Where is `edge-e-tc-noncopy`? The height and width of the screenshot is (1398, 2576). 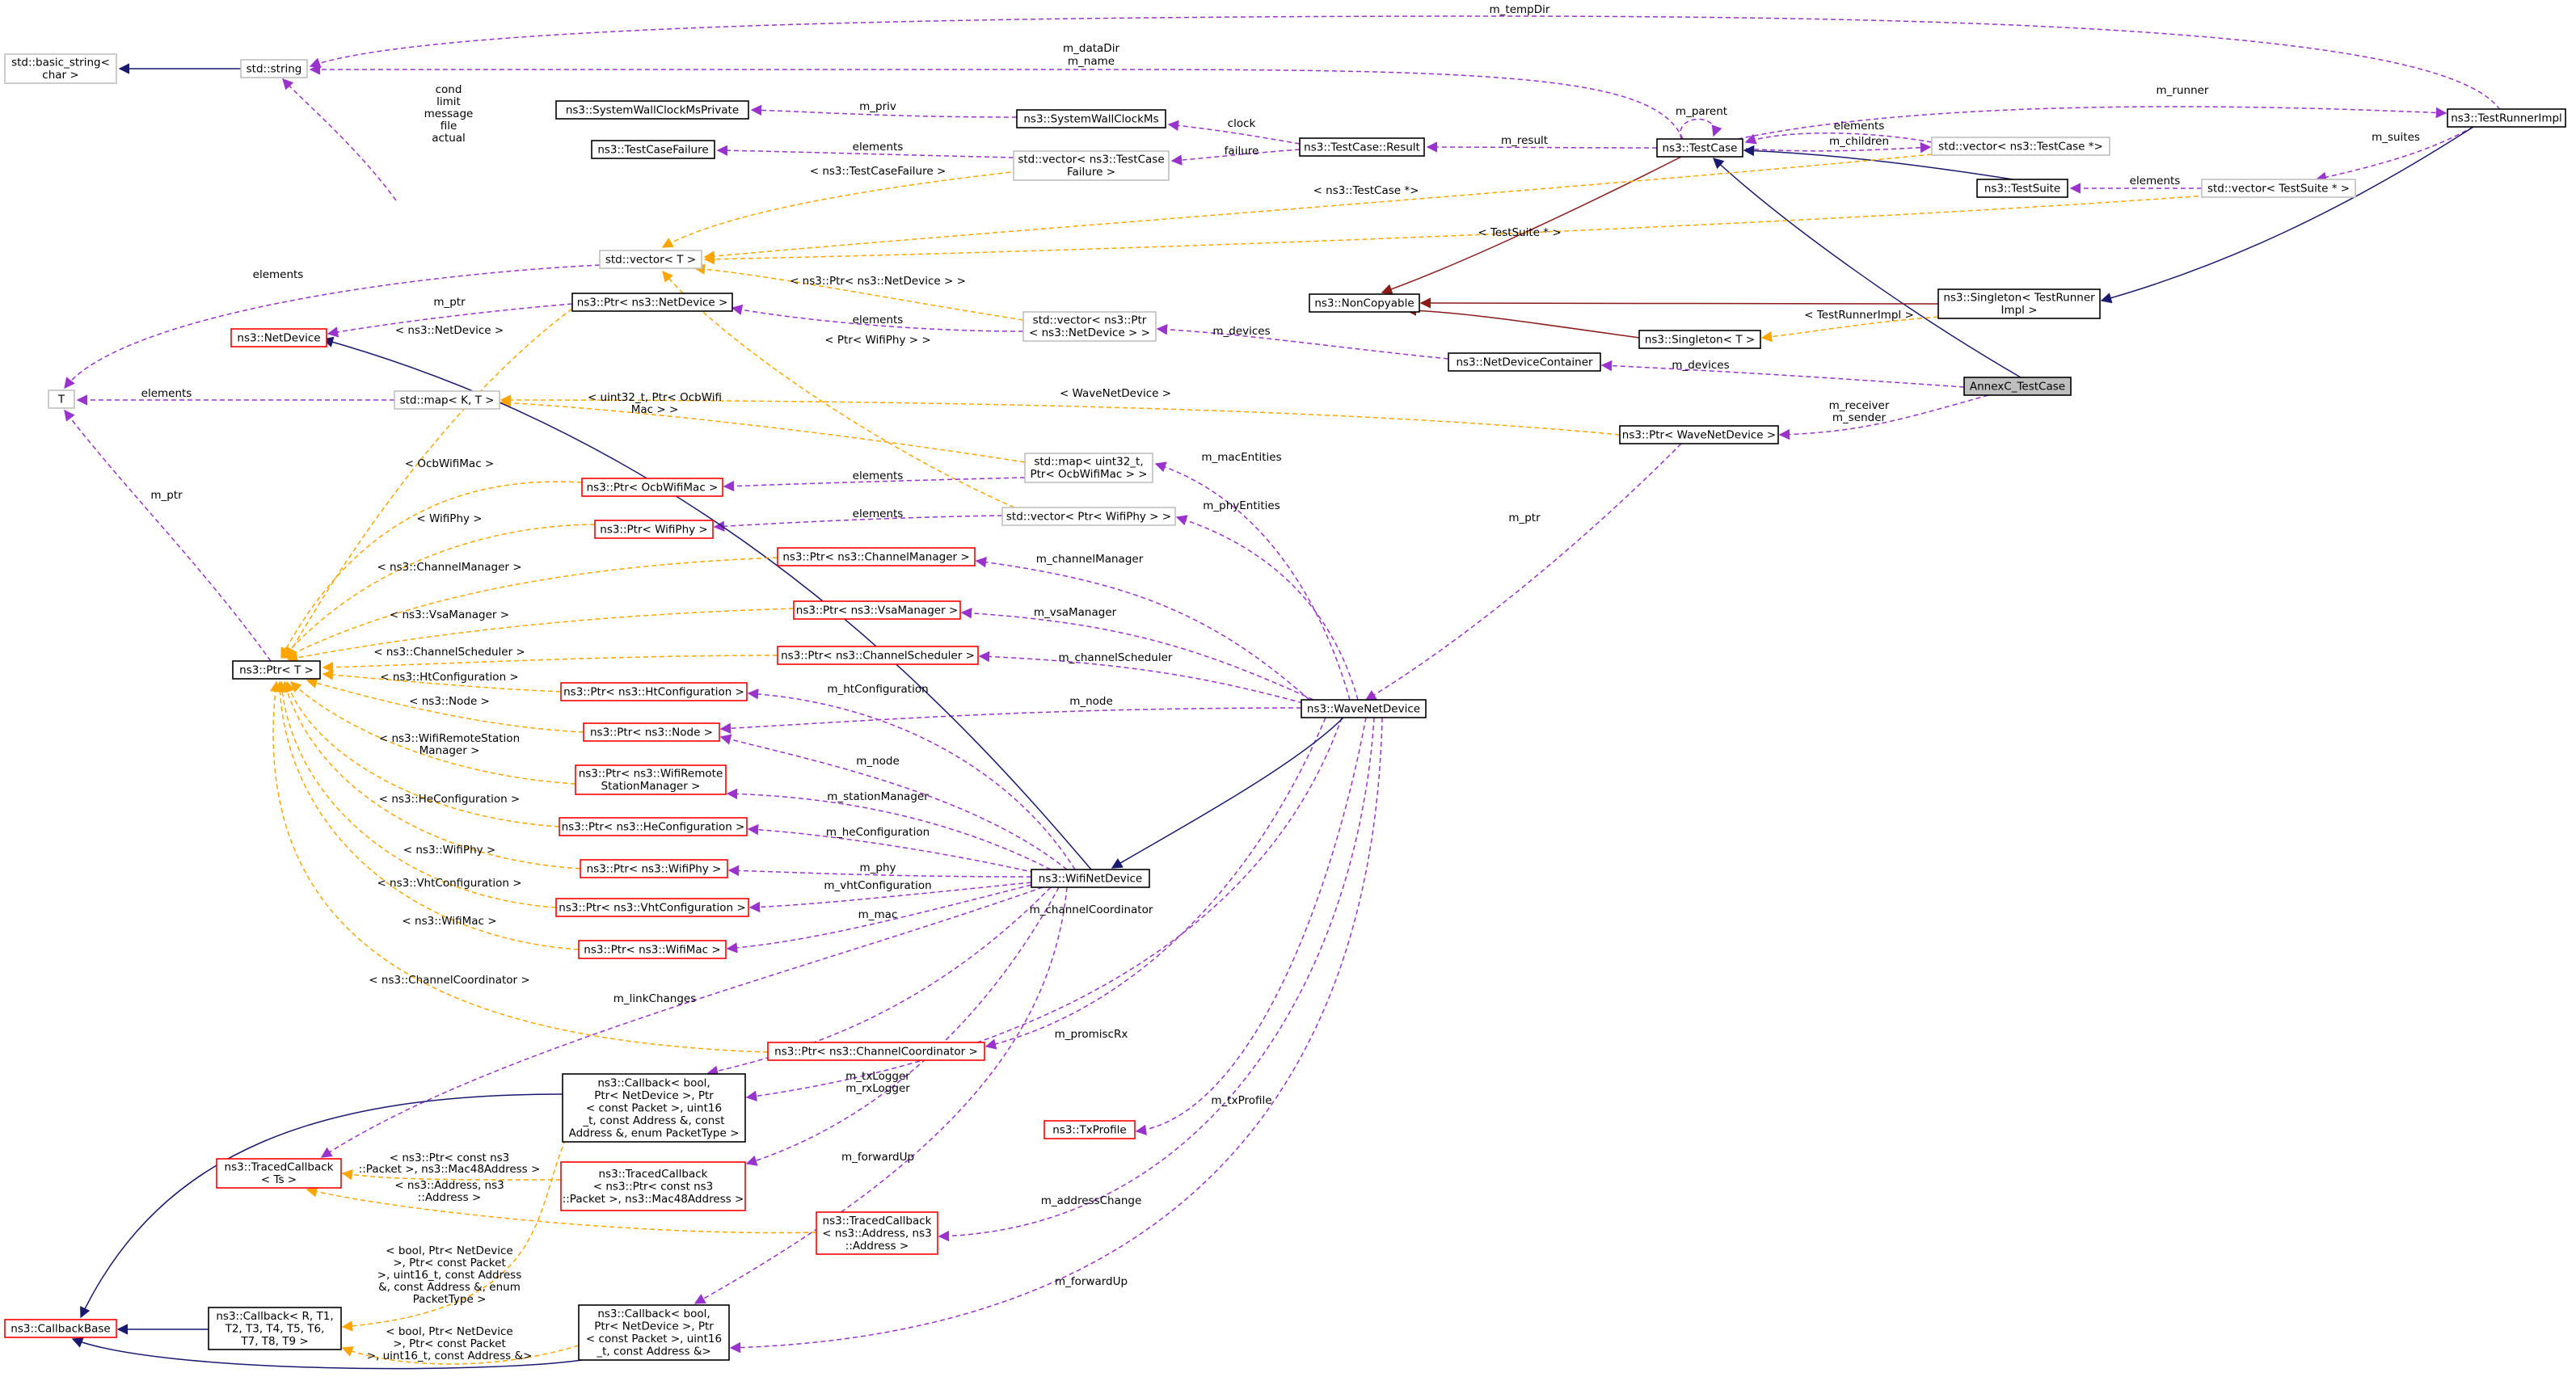
edge-e-tc-noncopy is located at coordinates (1532, 225).